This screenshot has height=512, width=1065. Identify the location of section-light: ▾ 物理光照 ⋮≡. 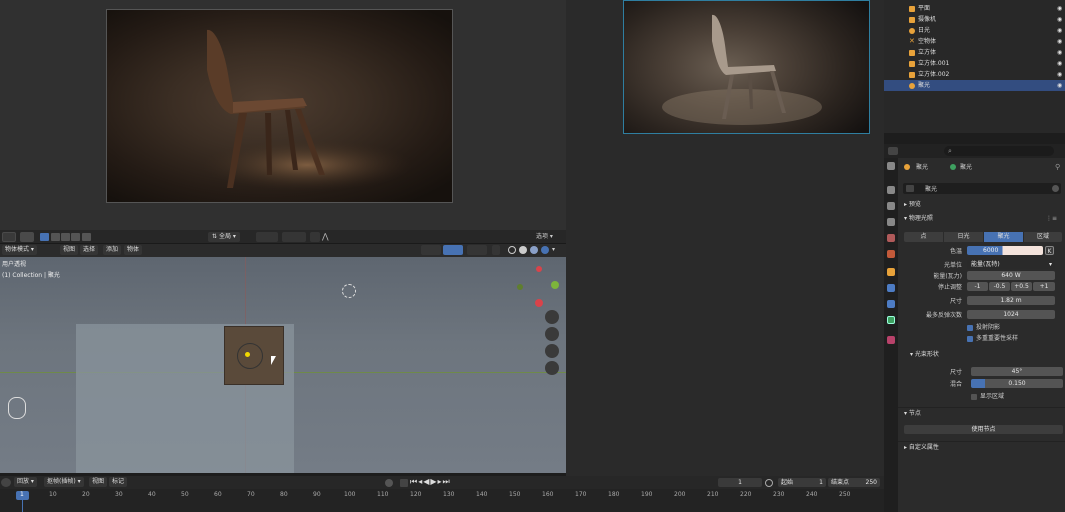
(981, 219).